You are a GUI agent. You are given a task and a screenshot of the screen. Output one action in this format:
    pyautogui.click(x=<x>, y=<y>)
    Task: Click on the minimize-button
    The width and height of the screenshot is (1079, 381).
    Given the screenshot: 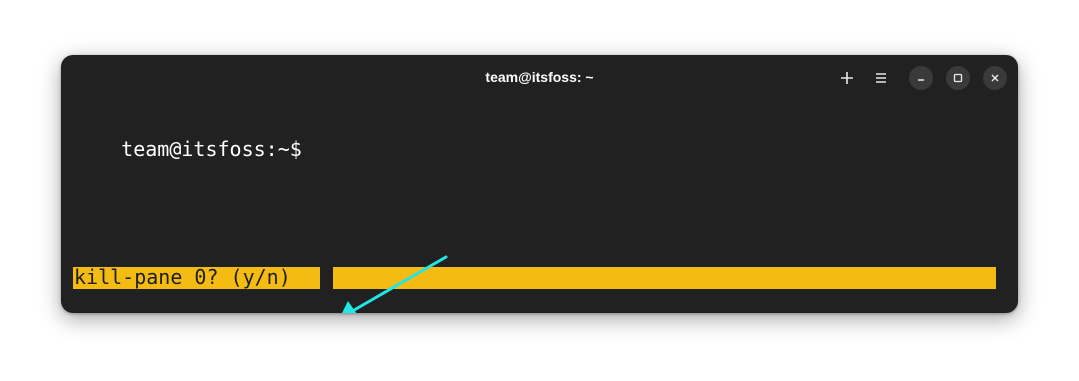 What is the action you would take?
    pyautogui.click(x=921, y=78)
    